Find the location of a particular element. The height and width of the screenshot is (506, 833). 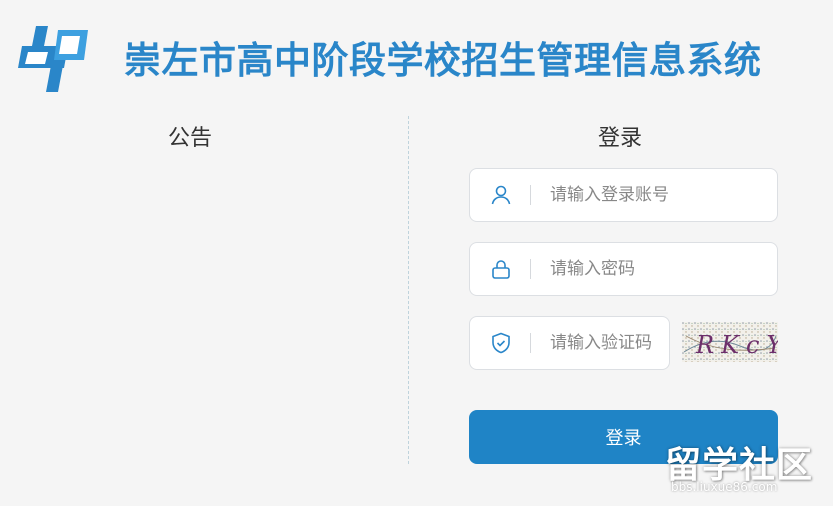

captcha-field is located at coordinates (569, 343).